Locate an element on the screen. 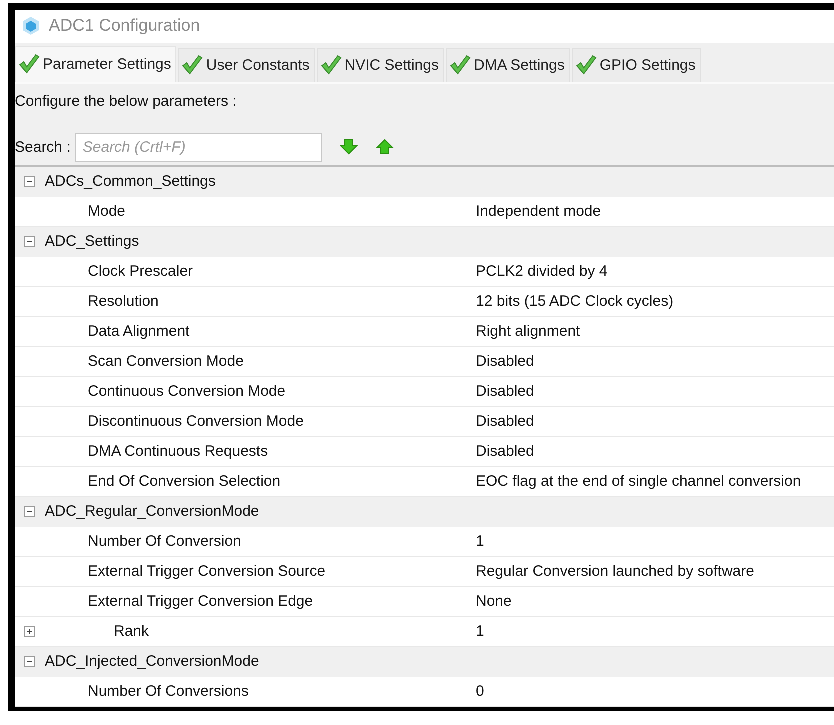 The width and height of the screenshot is (834, 725). group-label: ADCs_Common_Settings is located at coordinates (130, 181).